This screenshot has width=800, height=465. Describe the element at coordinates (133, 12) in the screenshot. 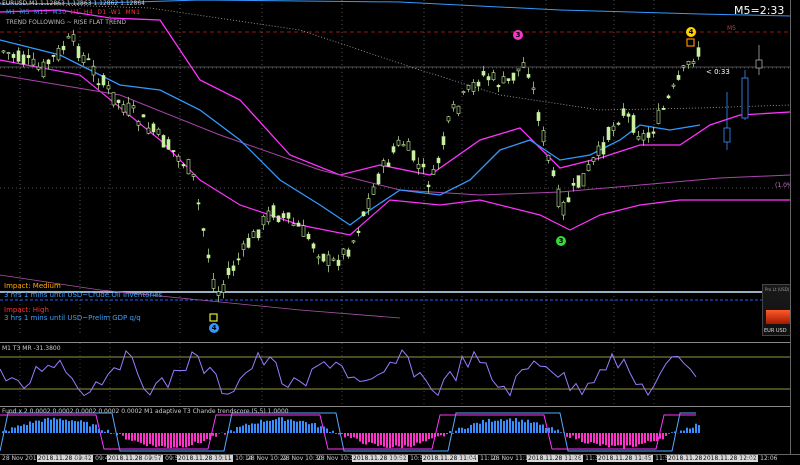

I see `timeframe-mn1: MN1` at that location.